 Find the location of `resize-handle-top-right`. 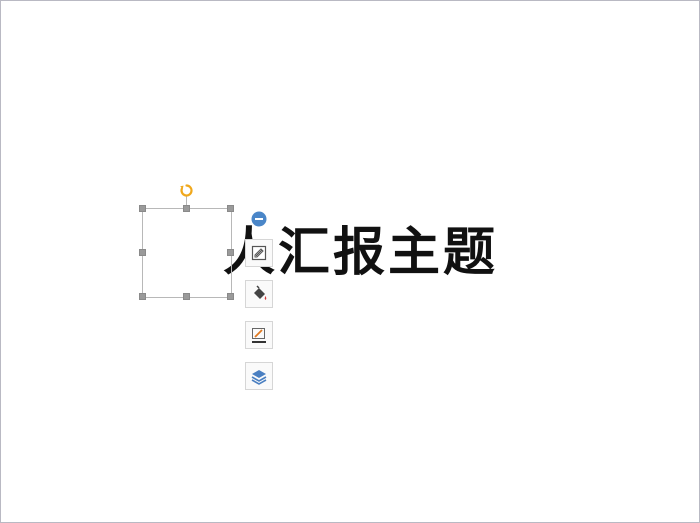

resize-handle-top-right is located at coordinates (230, 208).